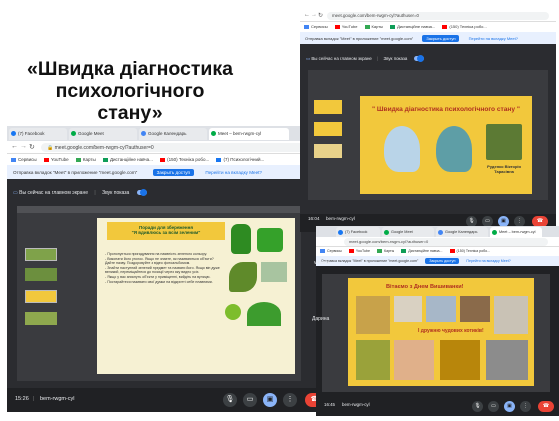 The image size is (559, 421). Describe the element at coordinates (425, 287) in the screenshot. I see `slide-heading: Вітаємо з Днем Вишиванки!` at that location.